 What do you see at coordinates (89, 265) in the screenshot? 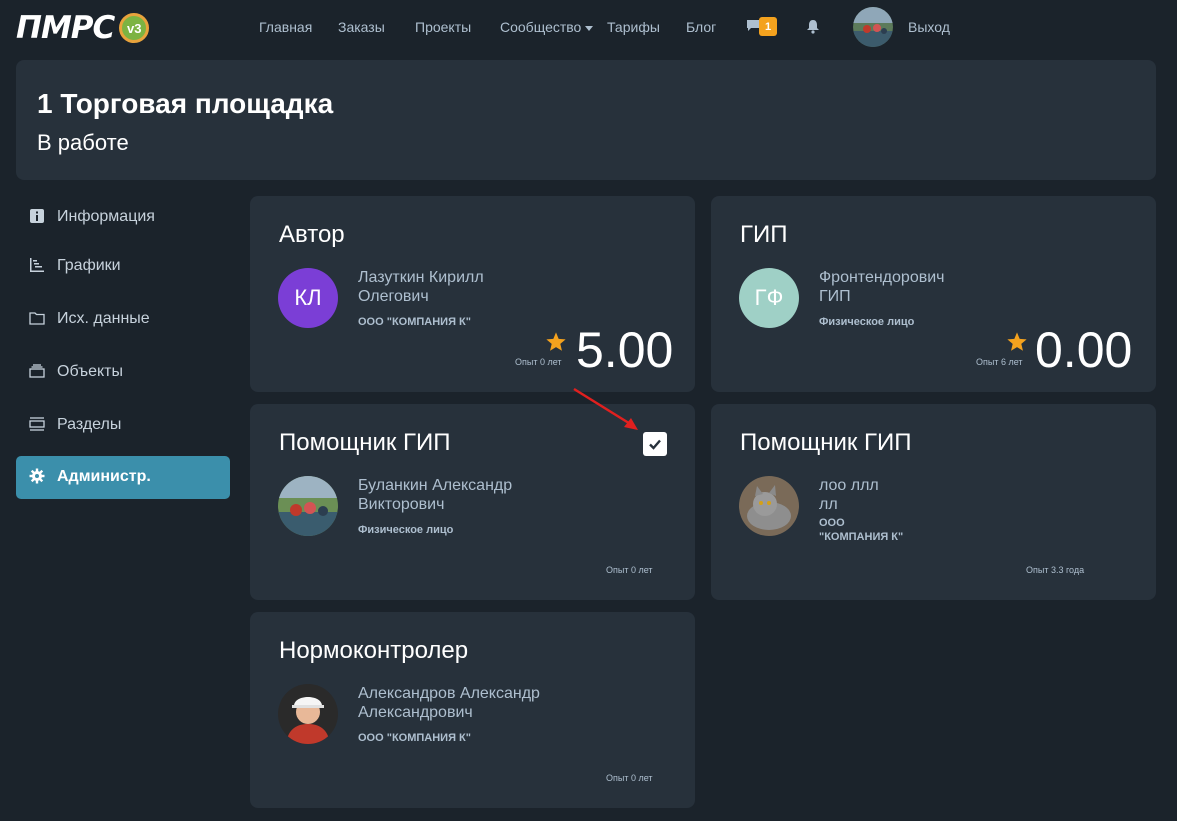
I see `sidebar-item-label: Графики` at bounding box center [89, 265].